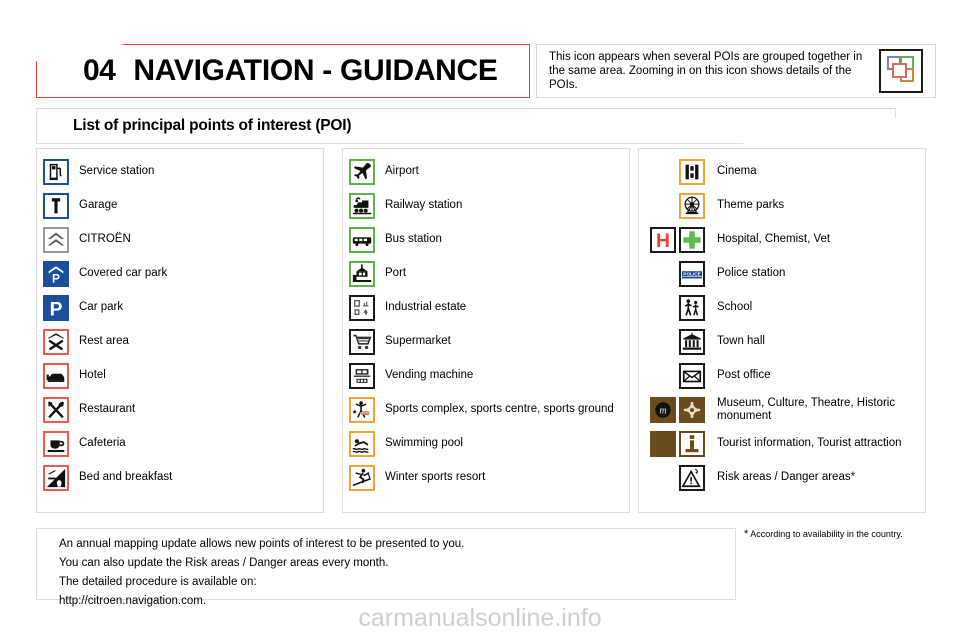 The width and height of the screenshot is (960, 640). I want to click on poi-icon-group: P, so click(56, 274).